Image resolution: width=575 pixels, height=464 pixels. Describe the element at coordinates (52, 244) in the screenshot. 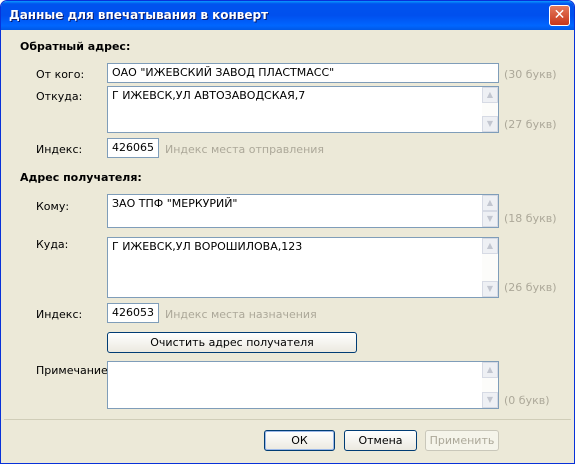

I see `where-to-label: Куда:` at that location.